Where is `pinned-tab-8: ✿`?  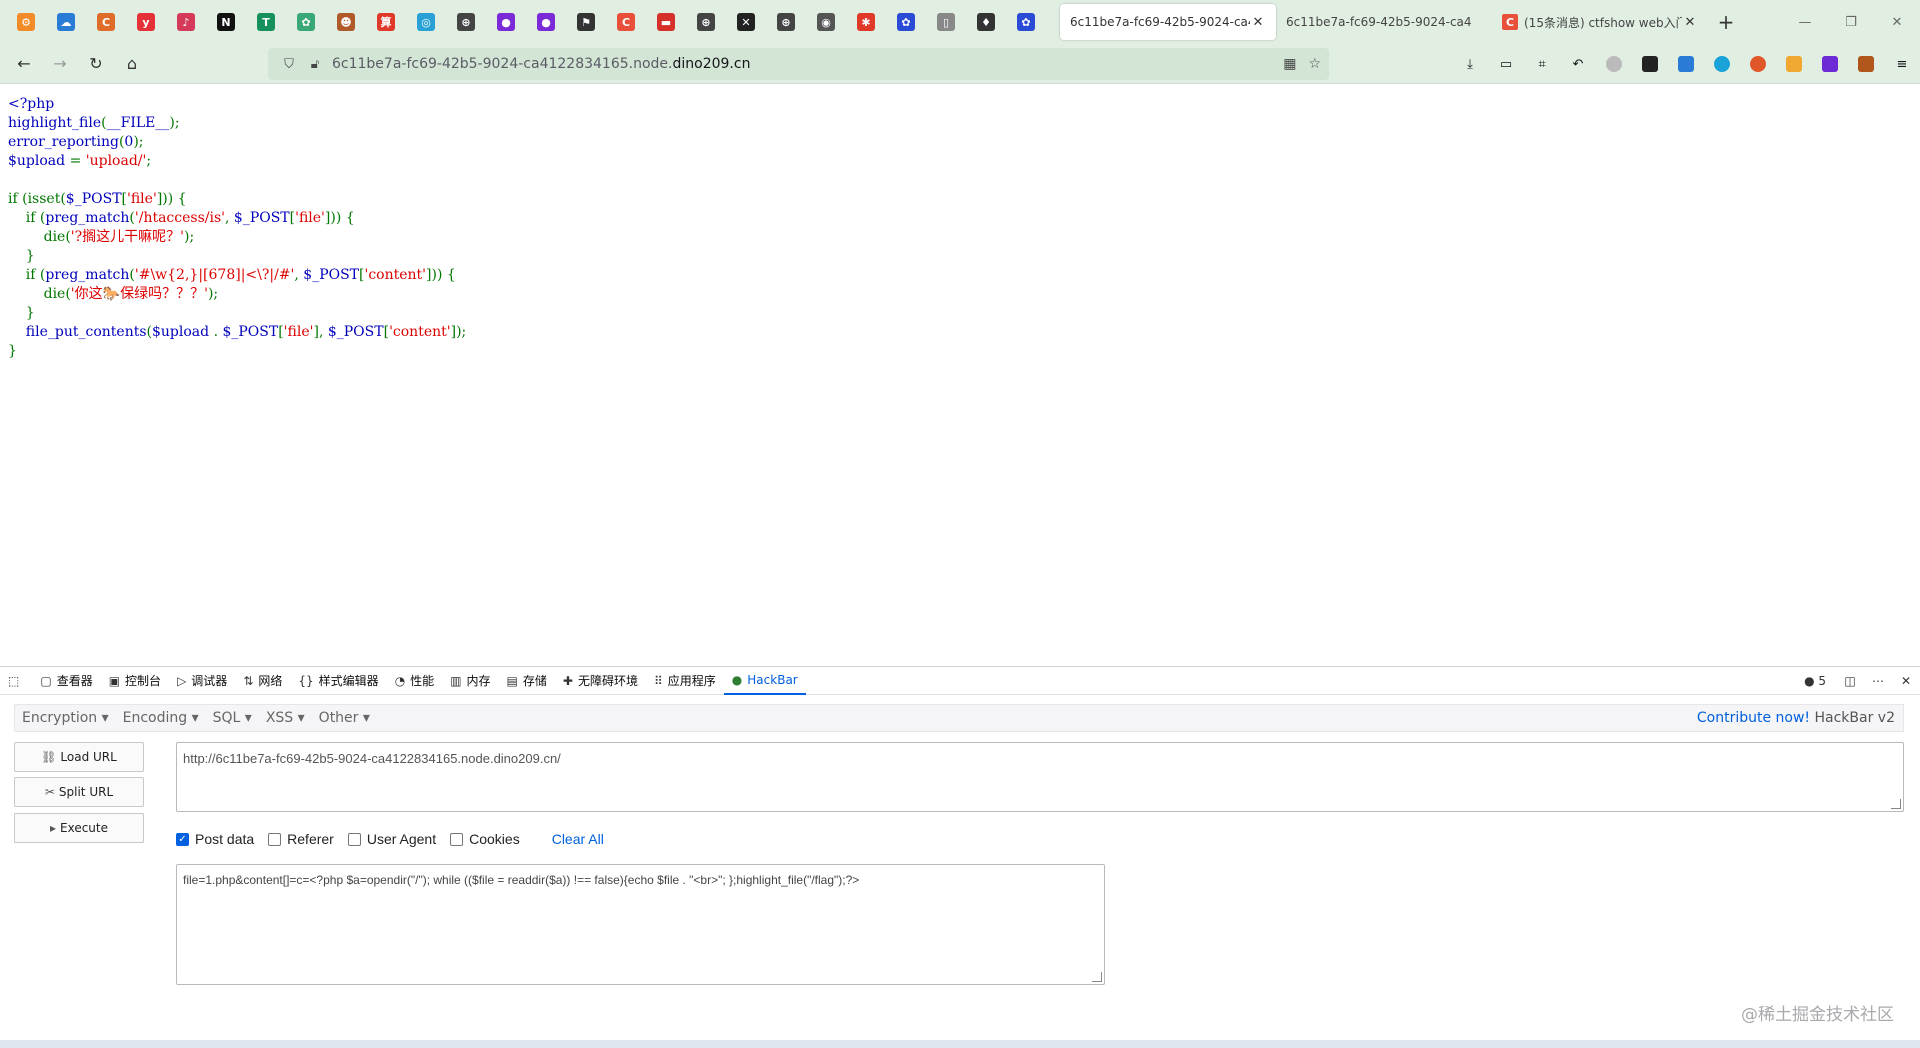
pinned-tab-8: ✿ is located at coordinates (306, 22).